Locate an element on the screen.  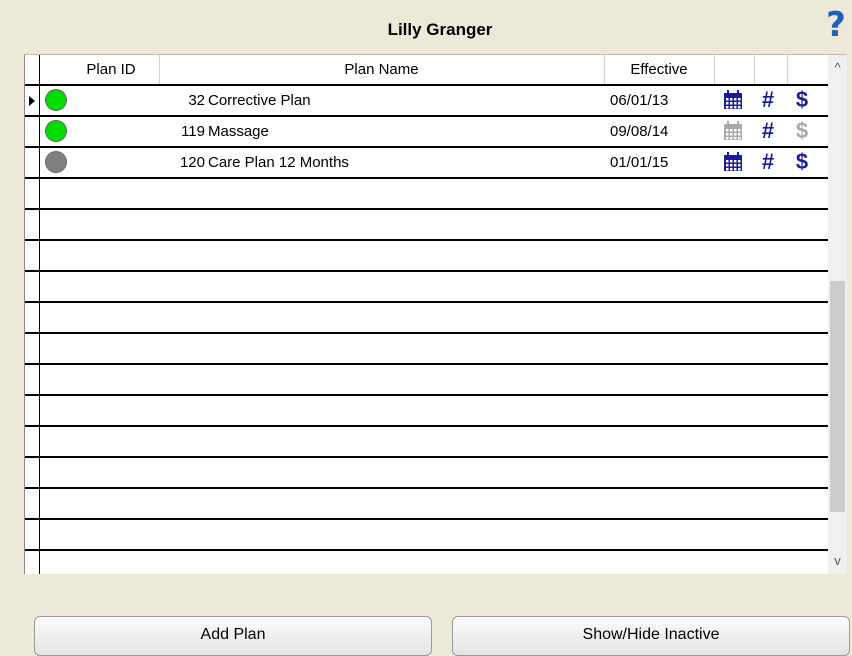
grid-header: Plan ID Plan Name Effective is located at coordinates (427, 70).